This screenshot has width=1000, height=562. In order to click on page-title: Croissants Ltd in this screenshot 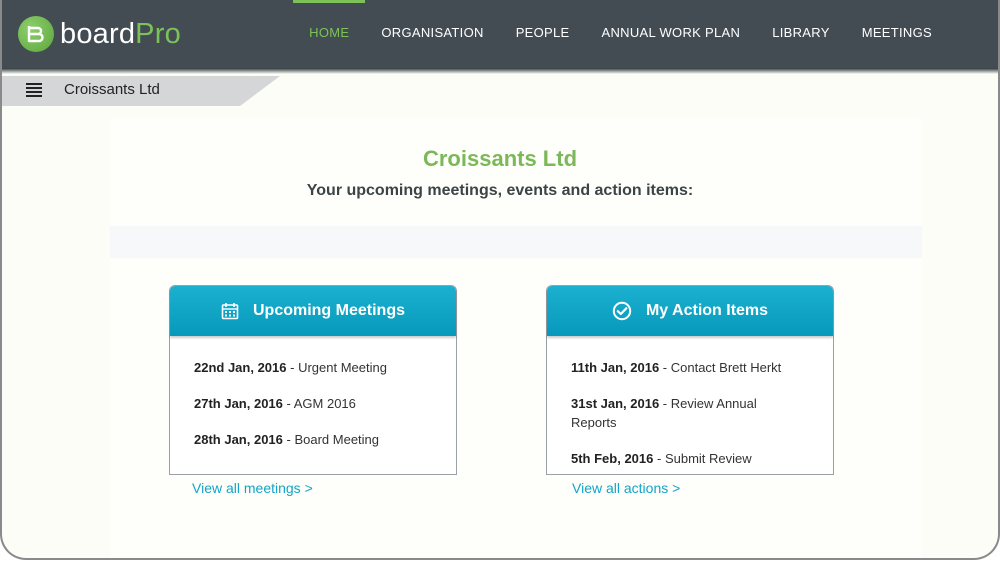, I will do `click(500, 158)`.